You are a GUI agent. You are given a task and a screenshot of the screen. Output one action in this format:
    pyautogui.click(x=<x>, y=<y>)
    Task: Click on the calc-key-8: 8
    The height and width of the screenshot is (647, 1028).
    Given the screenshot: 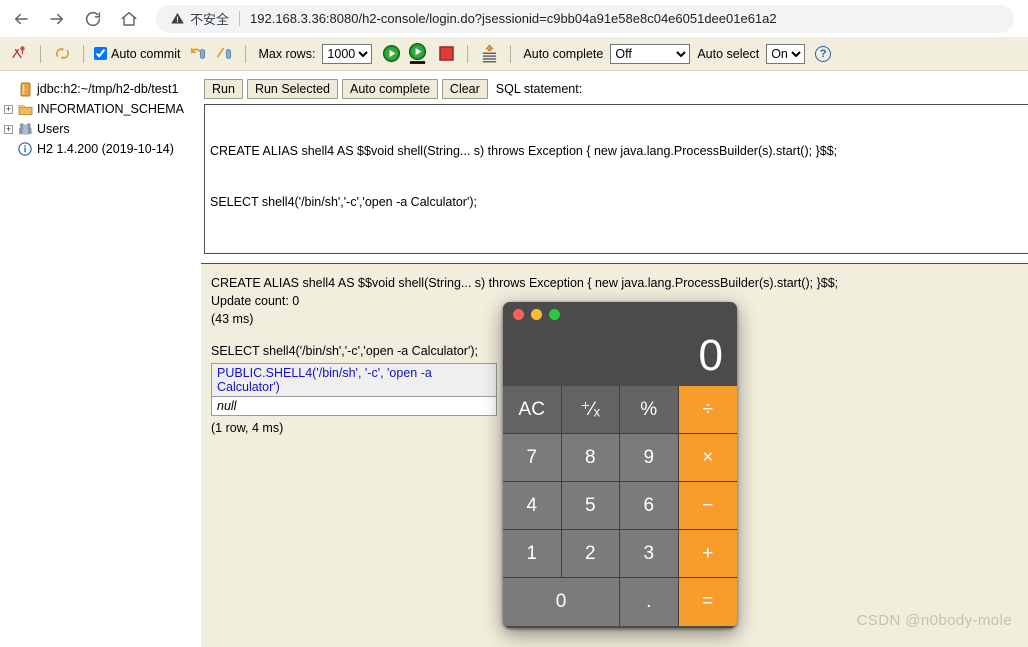 What is the action you would take?
    pyautogui.click(x=590, y=458)
    